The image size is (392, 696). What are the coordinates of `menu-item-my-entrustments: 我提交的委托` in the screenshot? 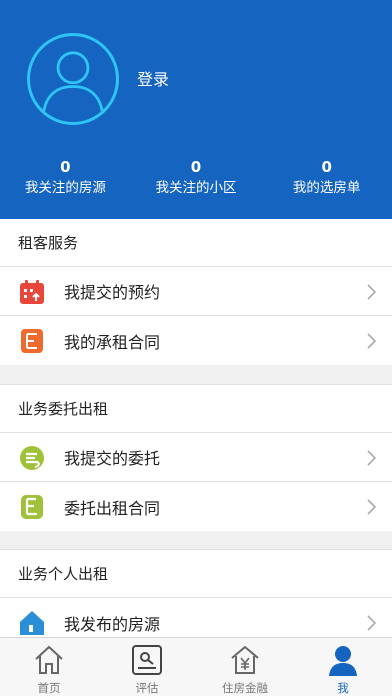 It's located at (196, 457).